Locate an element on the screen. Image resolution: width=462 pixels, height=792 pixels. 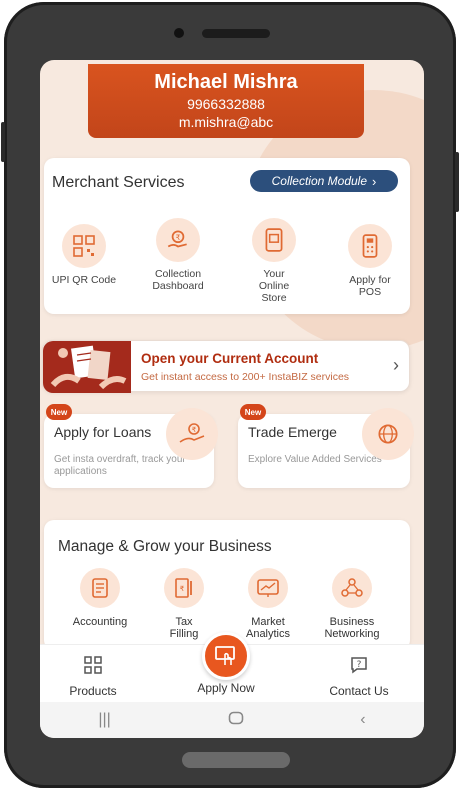
grow-market-analytics: Market Analytics is located at coordinates (268, 604).